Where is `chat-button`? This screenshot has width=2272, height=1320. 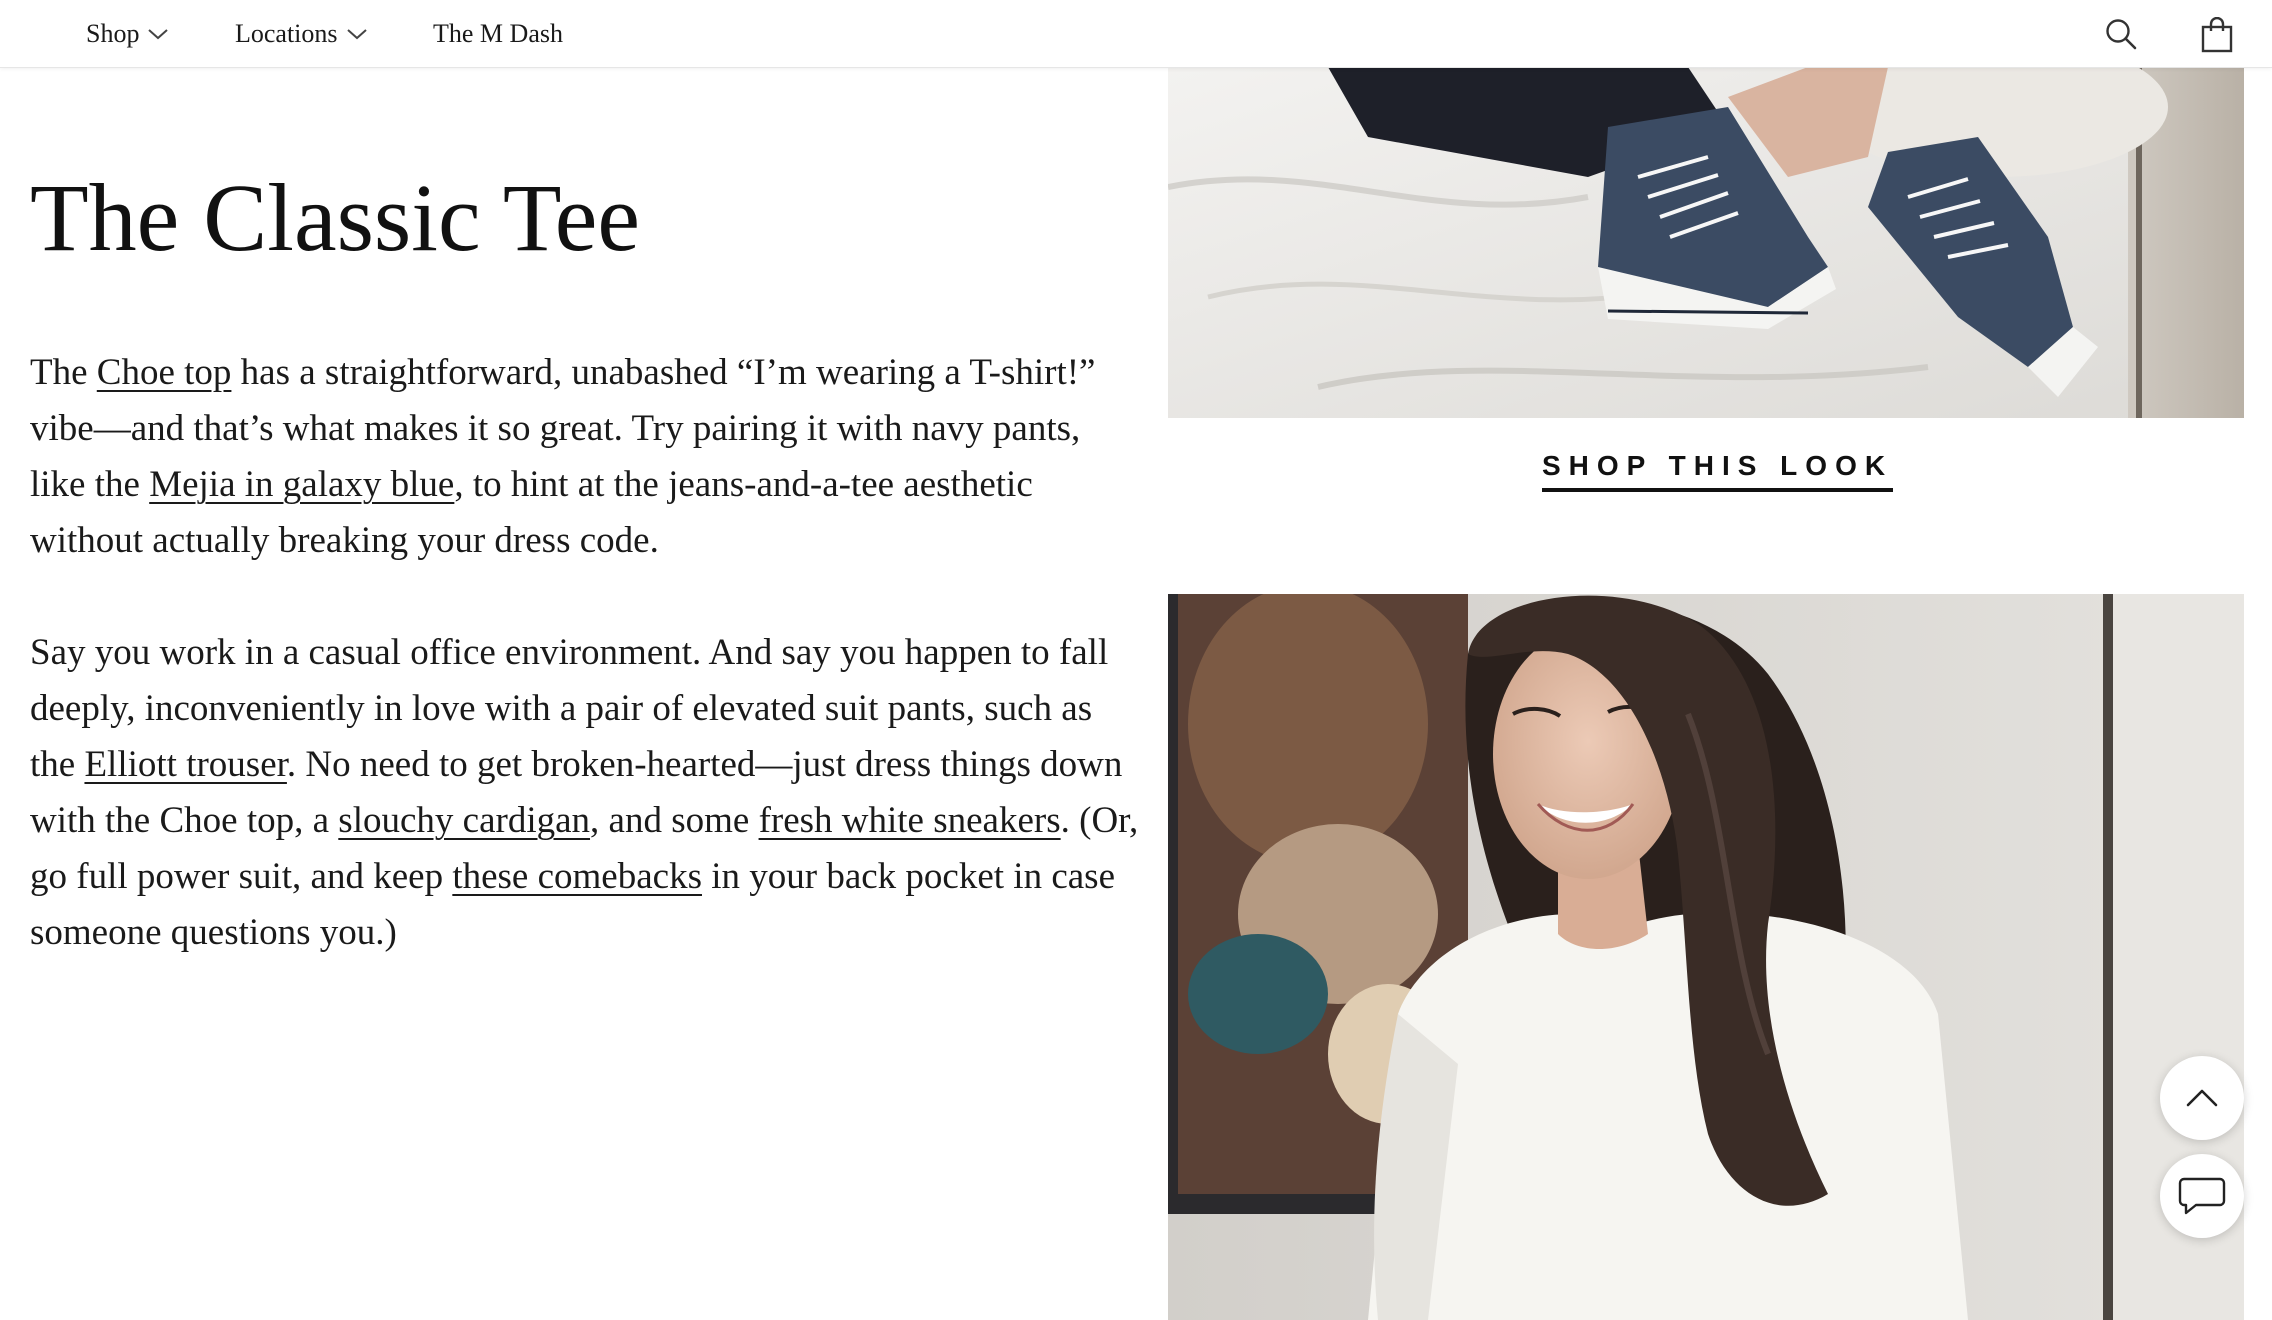 chat-button is located at coordinates (2202, 1196).